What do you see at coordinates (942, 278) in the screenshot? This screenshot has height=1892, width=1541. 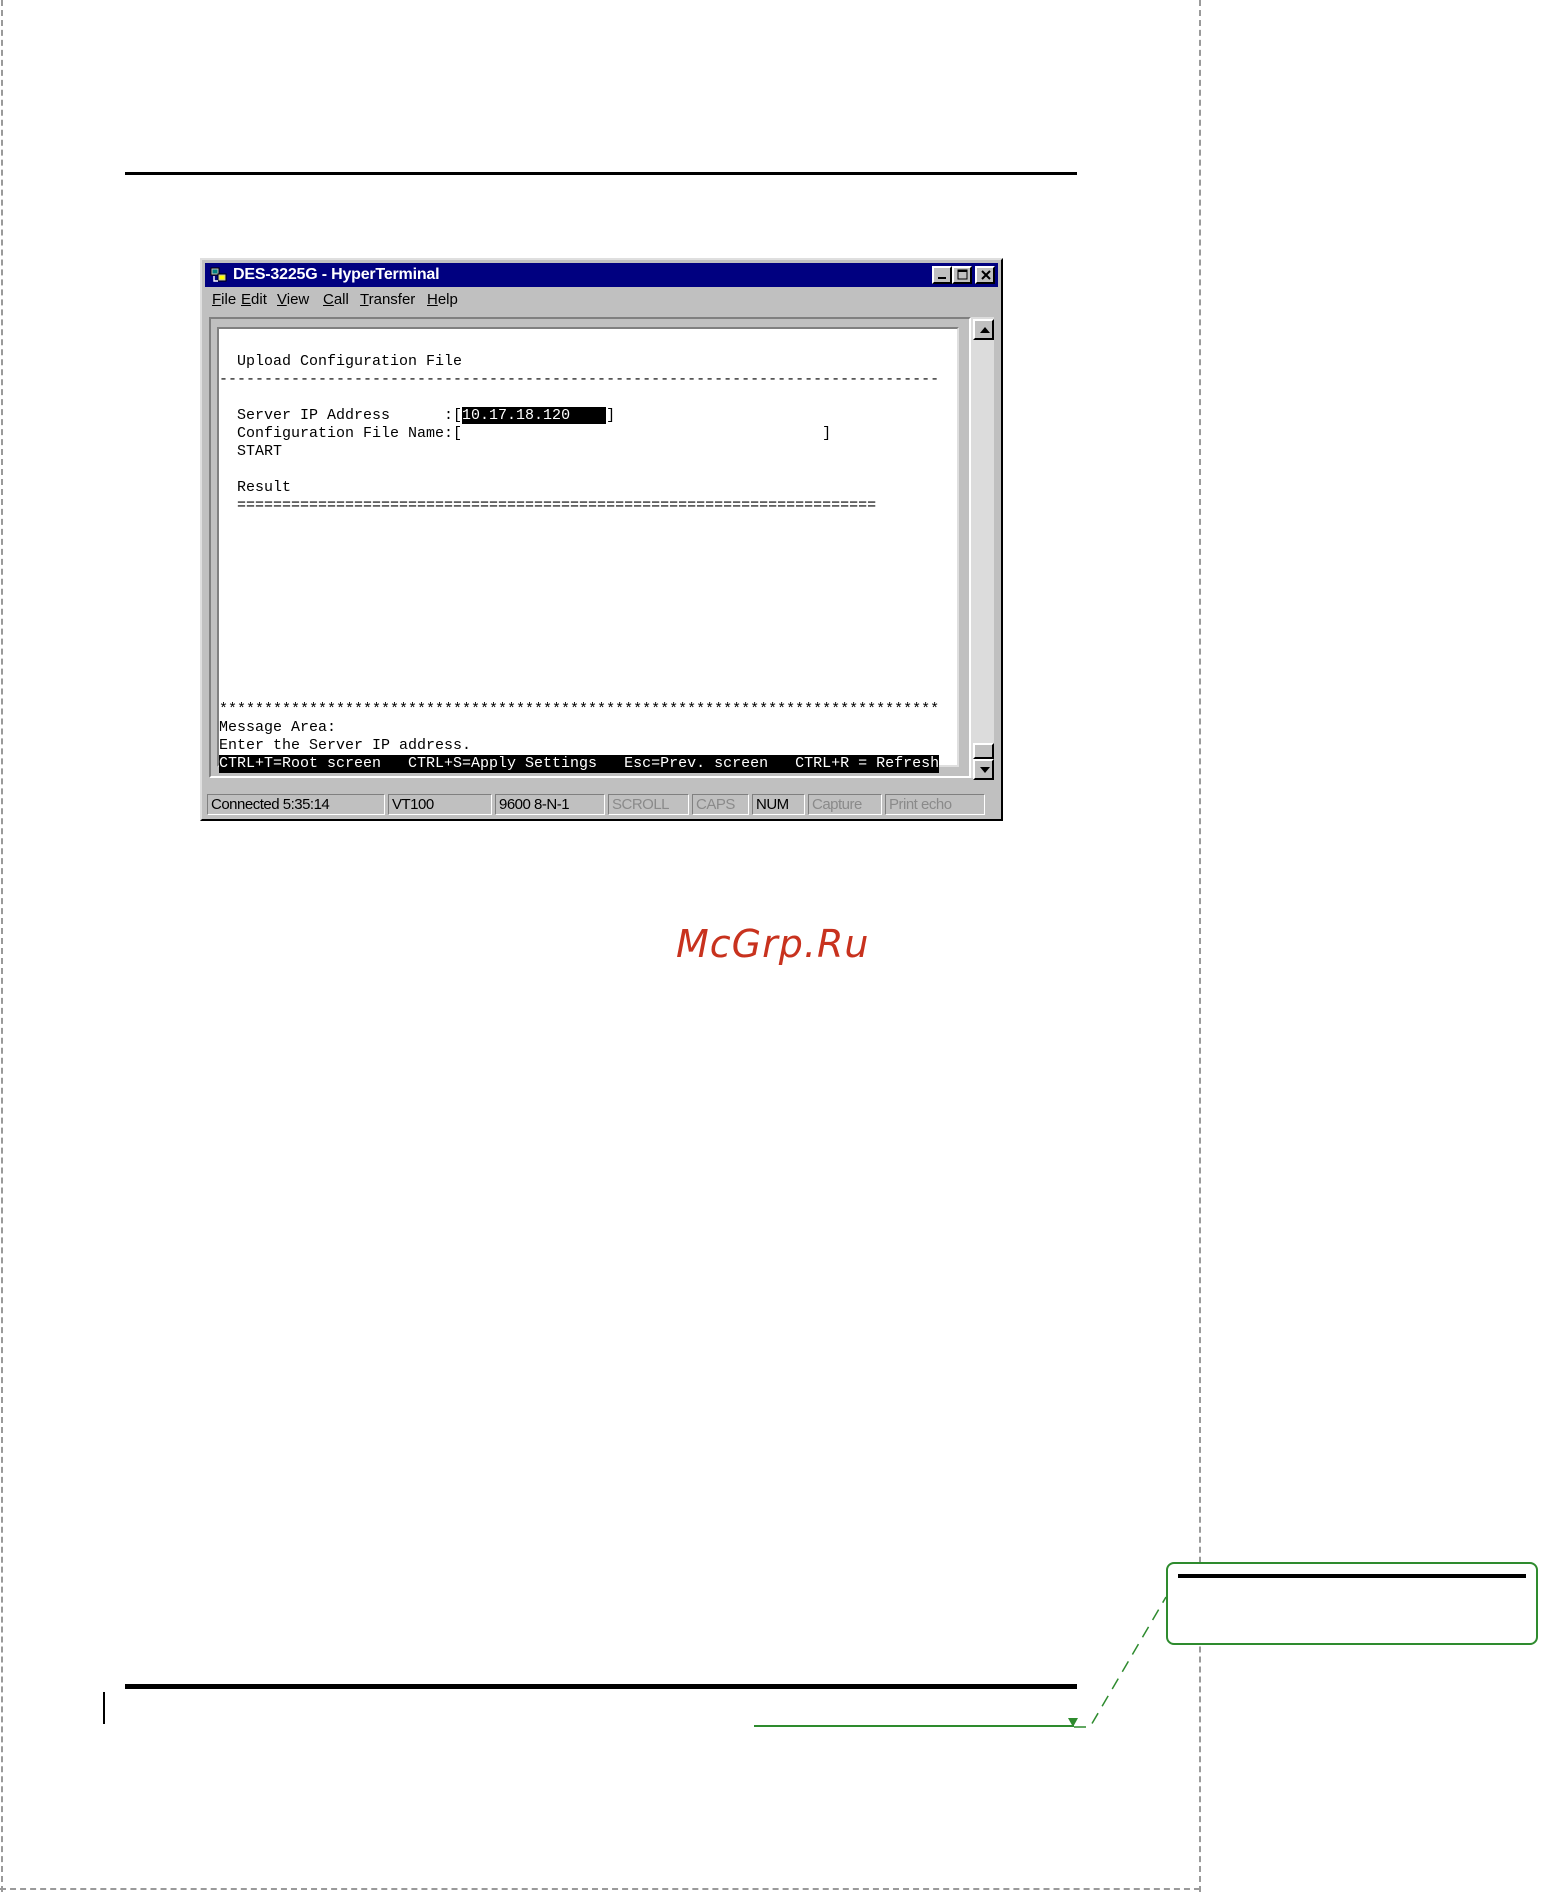 I see `minimize-icon` at bounding box center [942, 278].